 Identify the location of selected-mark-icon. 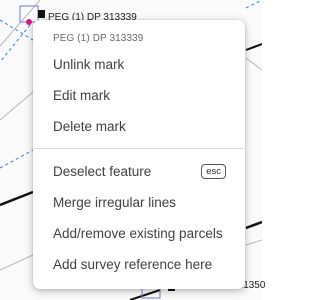
(29, 22).